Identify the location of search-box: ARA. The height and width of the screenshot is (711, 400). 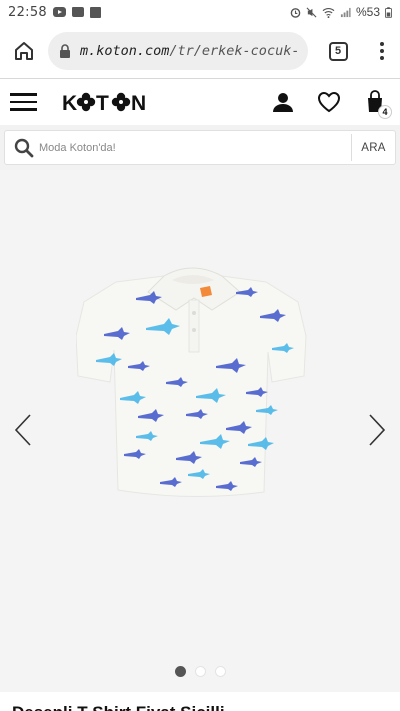
(200, 147).